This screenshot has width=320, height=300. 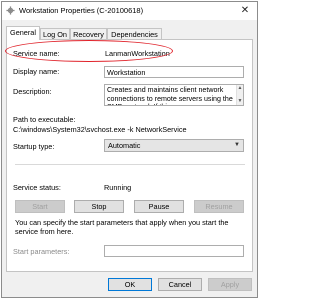 What do you see at coordinates (134, 33) in the screenshot?
I see `tab-dependencies: Dependencies` at bounding box center [134, 33].